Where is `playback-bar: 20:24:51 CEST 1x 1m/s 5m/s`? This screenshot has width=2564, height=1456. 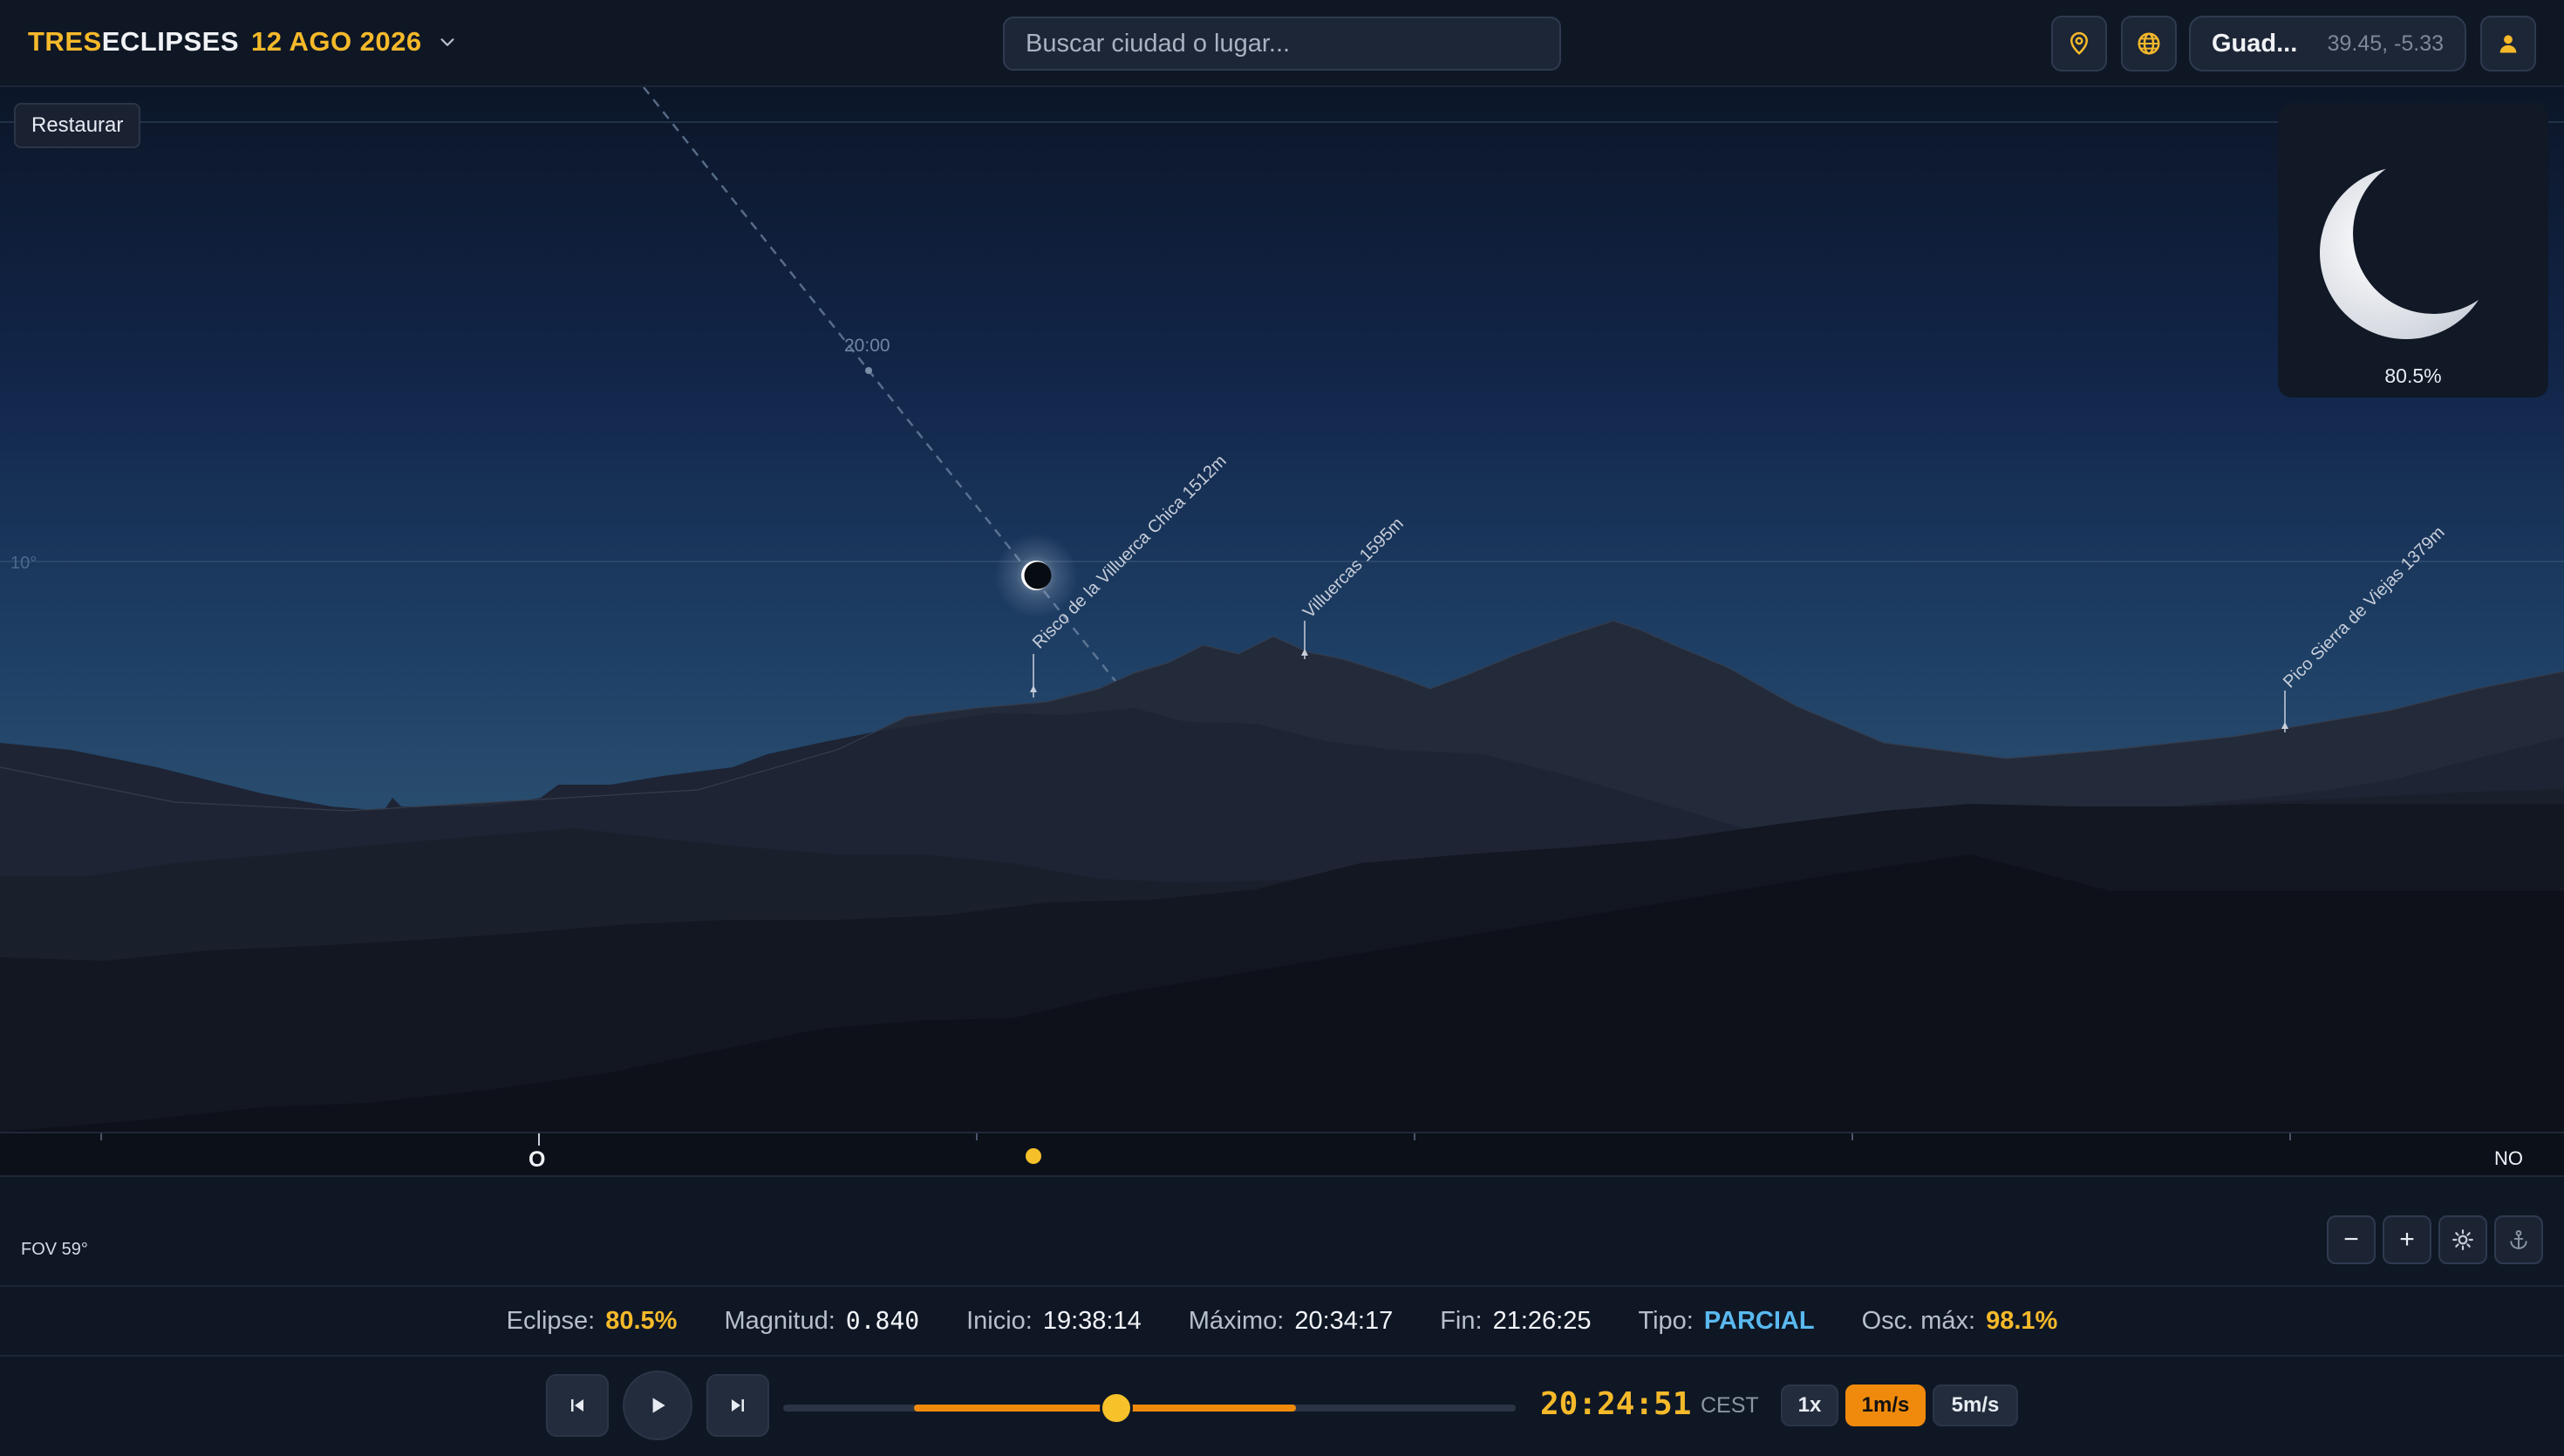
playback-bar: 20:24:51 CEST 1x 1m/s 5m/s is located at coordinates (1282, 1406).